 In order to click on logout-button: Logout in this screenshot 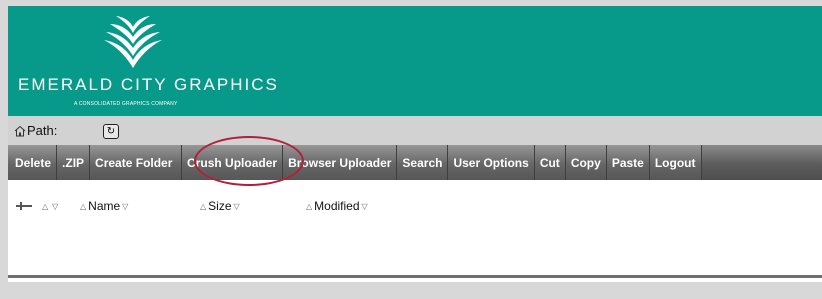, I will do `click(675, 162)`.